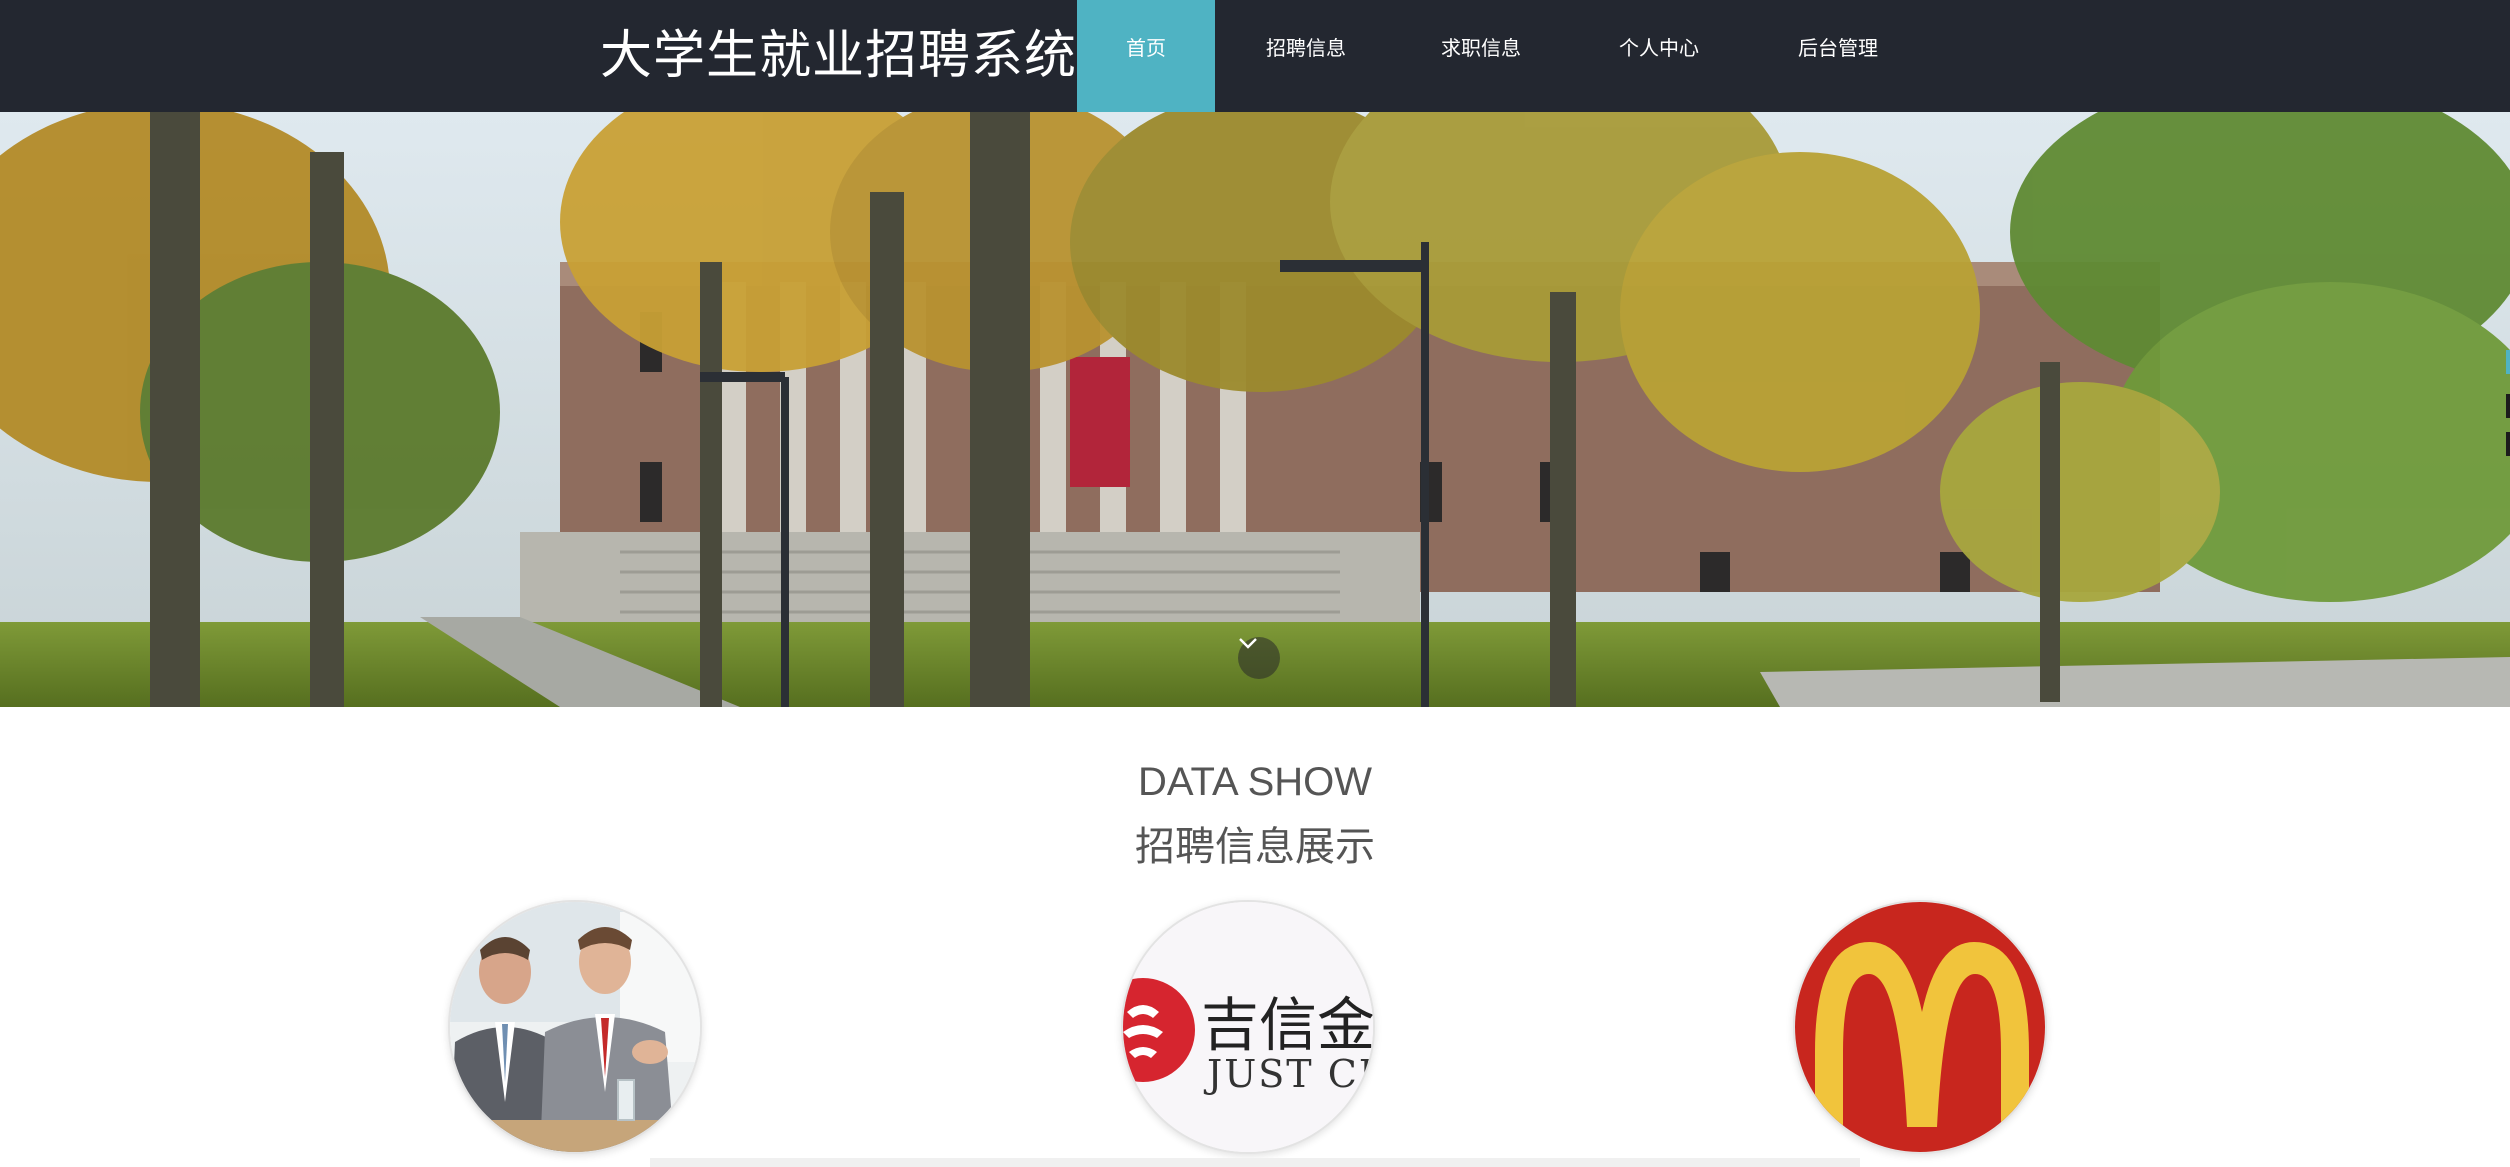 The image size is (2510, 1167). What do you see at coordinates (1259, 658) in the screenshot?
I see `scroll-down-button` at bounding box center [1259, 658].